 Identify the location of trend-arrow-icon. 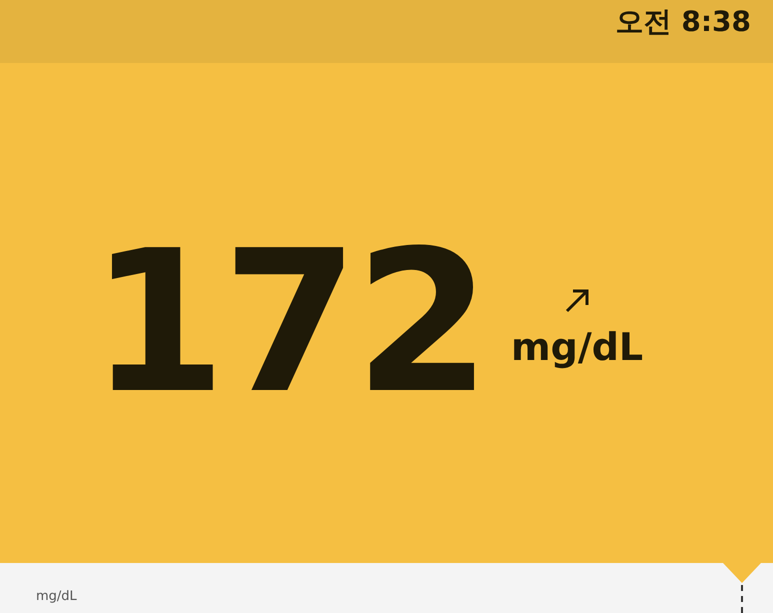
(577, 301).